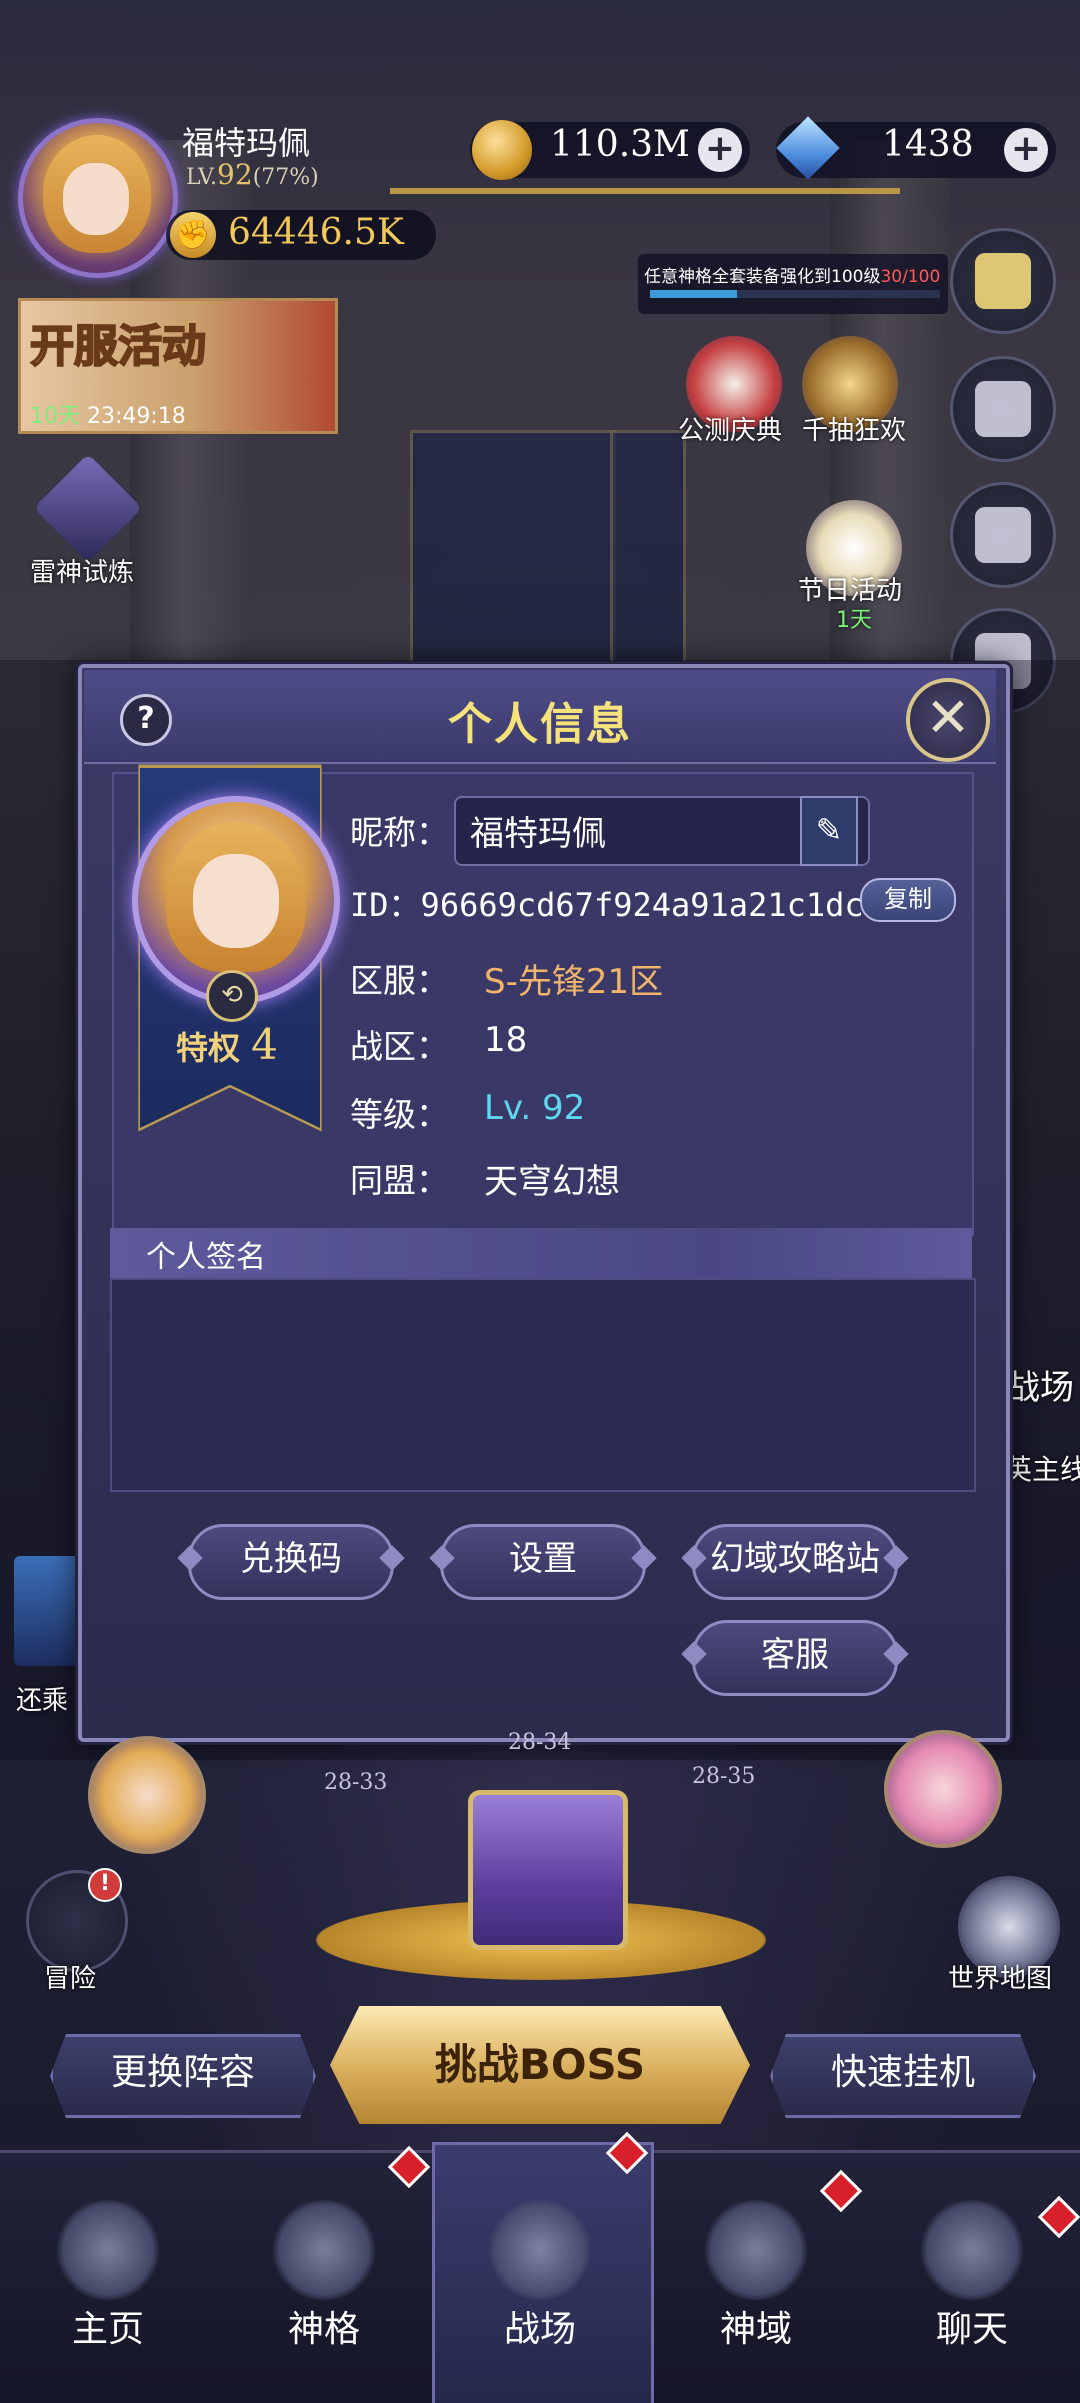 This screenshot has width=1080, height=2403. Describe the element at coordinates (1042, 1468) in the screenshot. I see `main-line-label: 英主线` at that location.